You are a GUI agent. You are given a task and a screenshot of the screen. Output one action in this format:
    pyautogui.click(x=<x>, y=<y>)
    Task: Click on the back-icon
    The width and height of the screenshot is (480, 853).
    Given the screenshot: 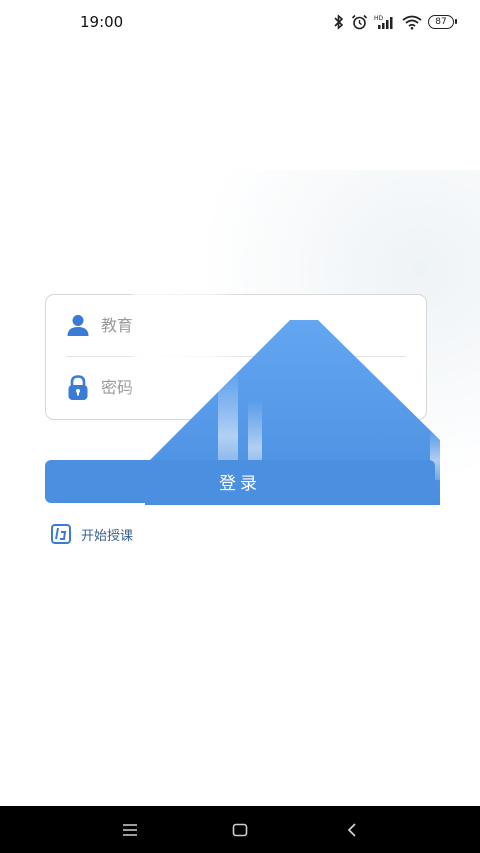 What is the action you would take?
    pyautogui.click(x=352, y=830)
    